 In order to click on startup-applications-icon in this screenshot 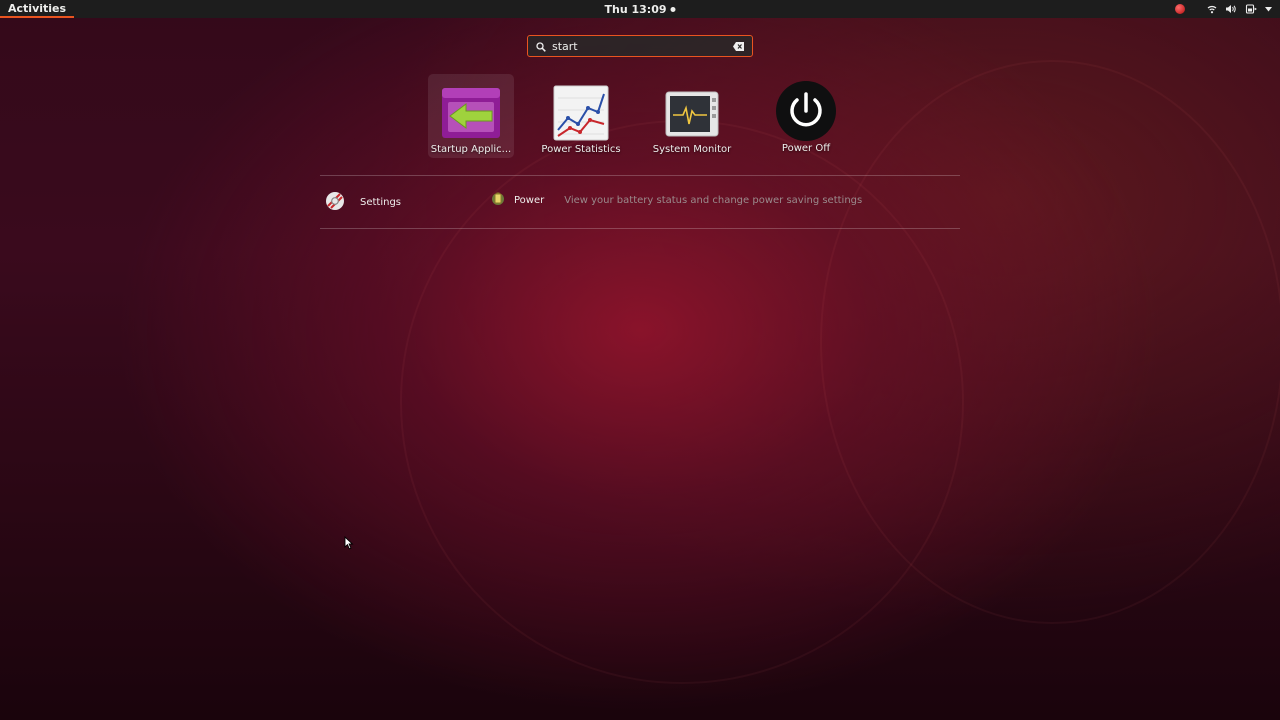, I will do `click(471, 113)`.